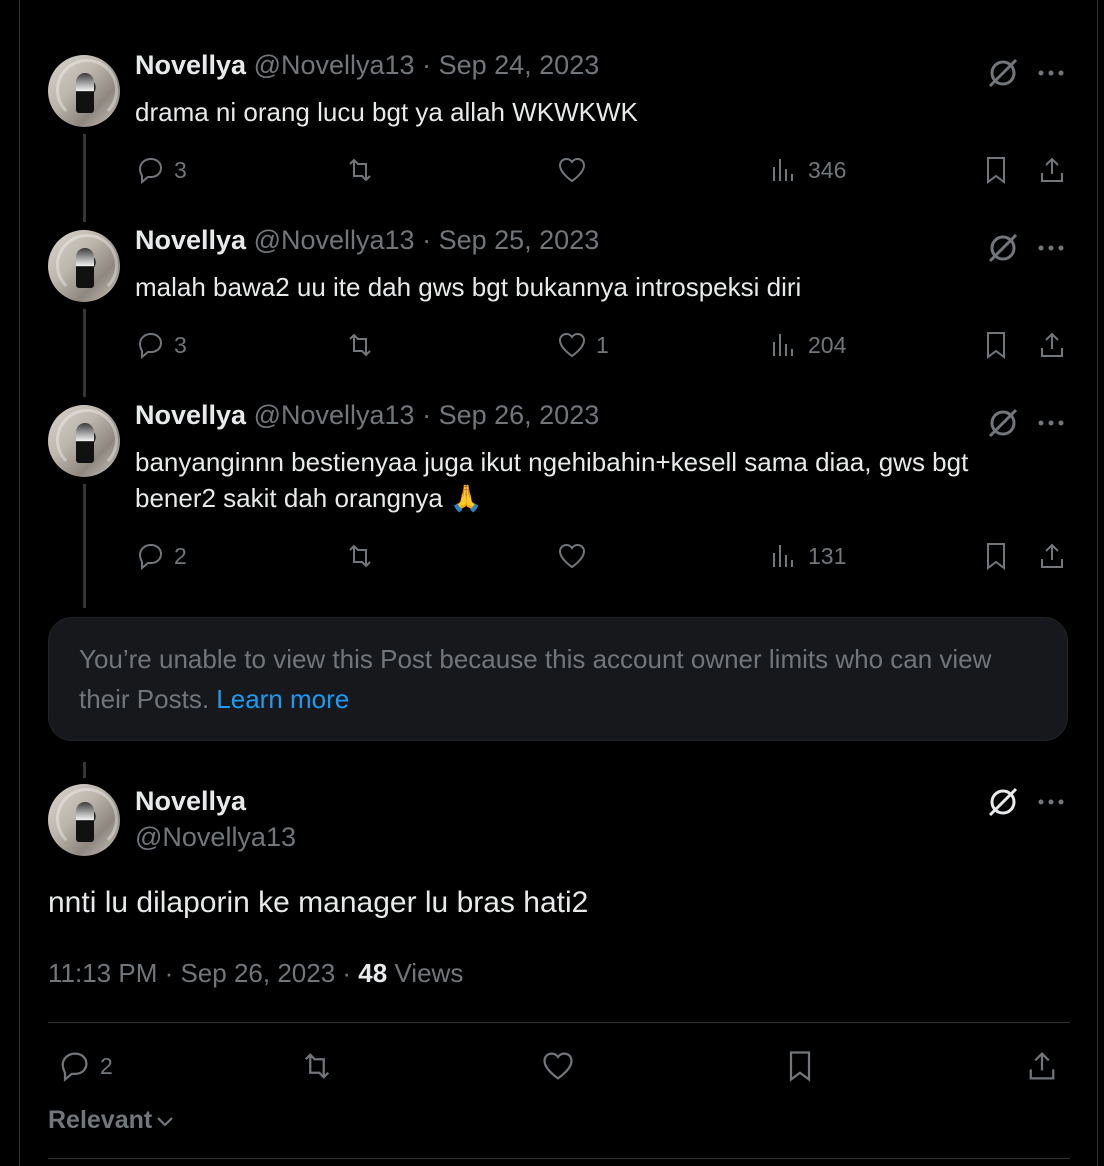  I want to click on post-meta: 11:13 PM · Sep 26, 2023 · 48 Views, so click(255, 973).